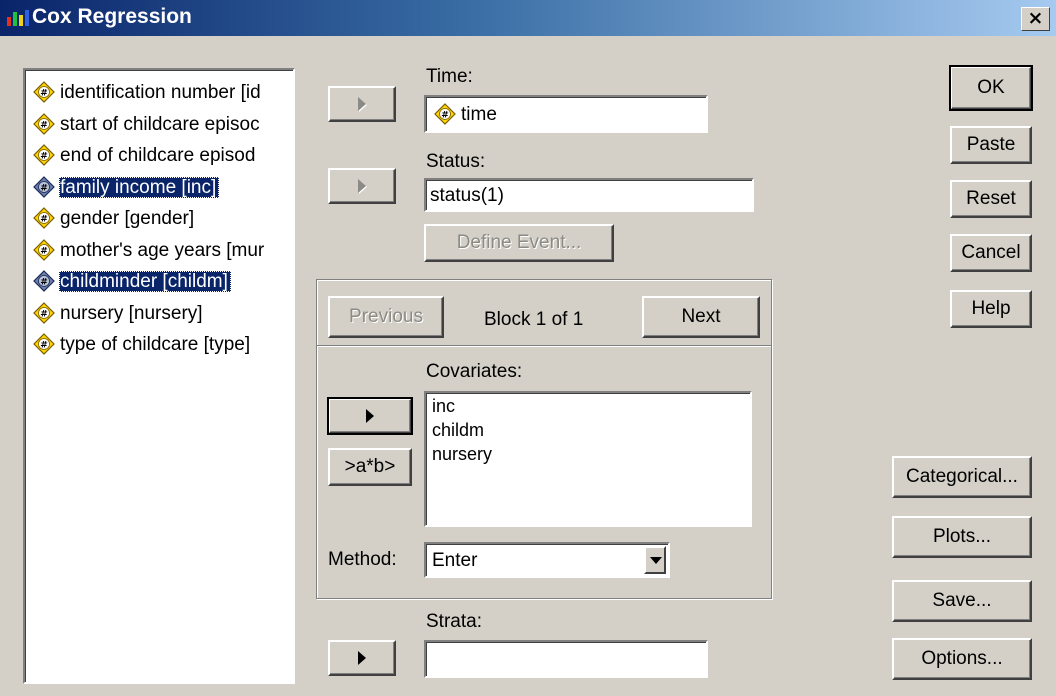  Describe the element at coordinates (544, 346) in the screenshot. I see `block-divider` at that location.